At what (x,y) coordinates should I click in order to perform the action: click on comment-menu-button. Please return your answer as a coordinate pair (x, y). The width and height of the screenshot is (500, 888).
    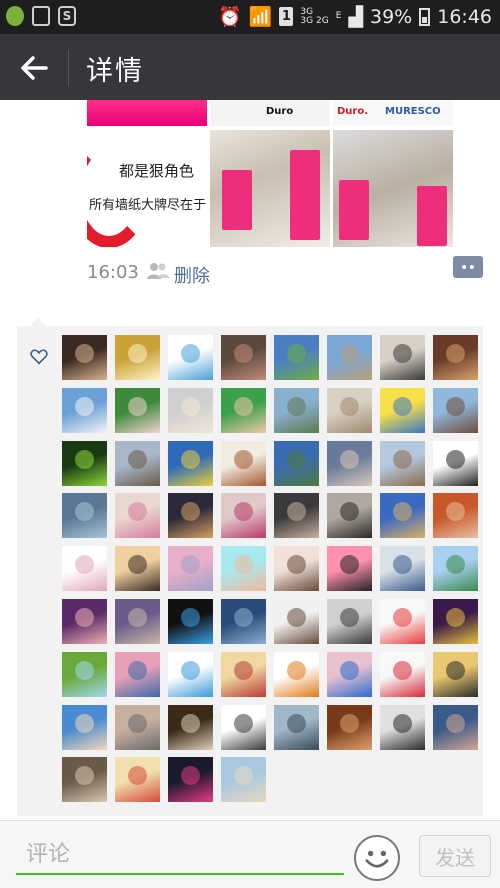
    Looking at the image, I should click on (468, 267).